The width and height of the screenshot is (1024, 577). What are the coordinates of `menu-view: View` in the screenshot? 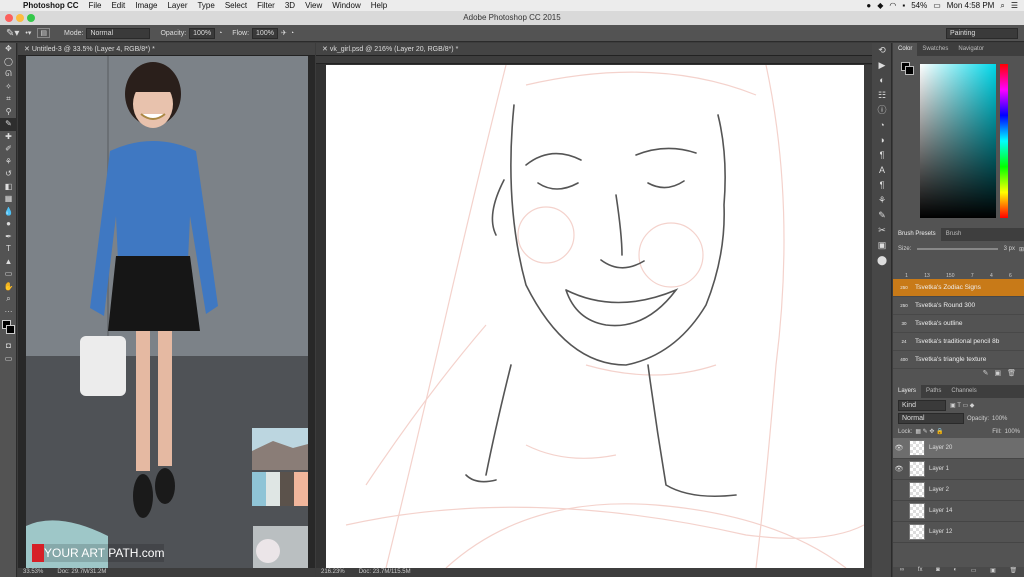 It's located at (313, 5).